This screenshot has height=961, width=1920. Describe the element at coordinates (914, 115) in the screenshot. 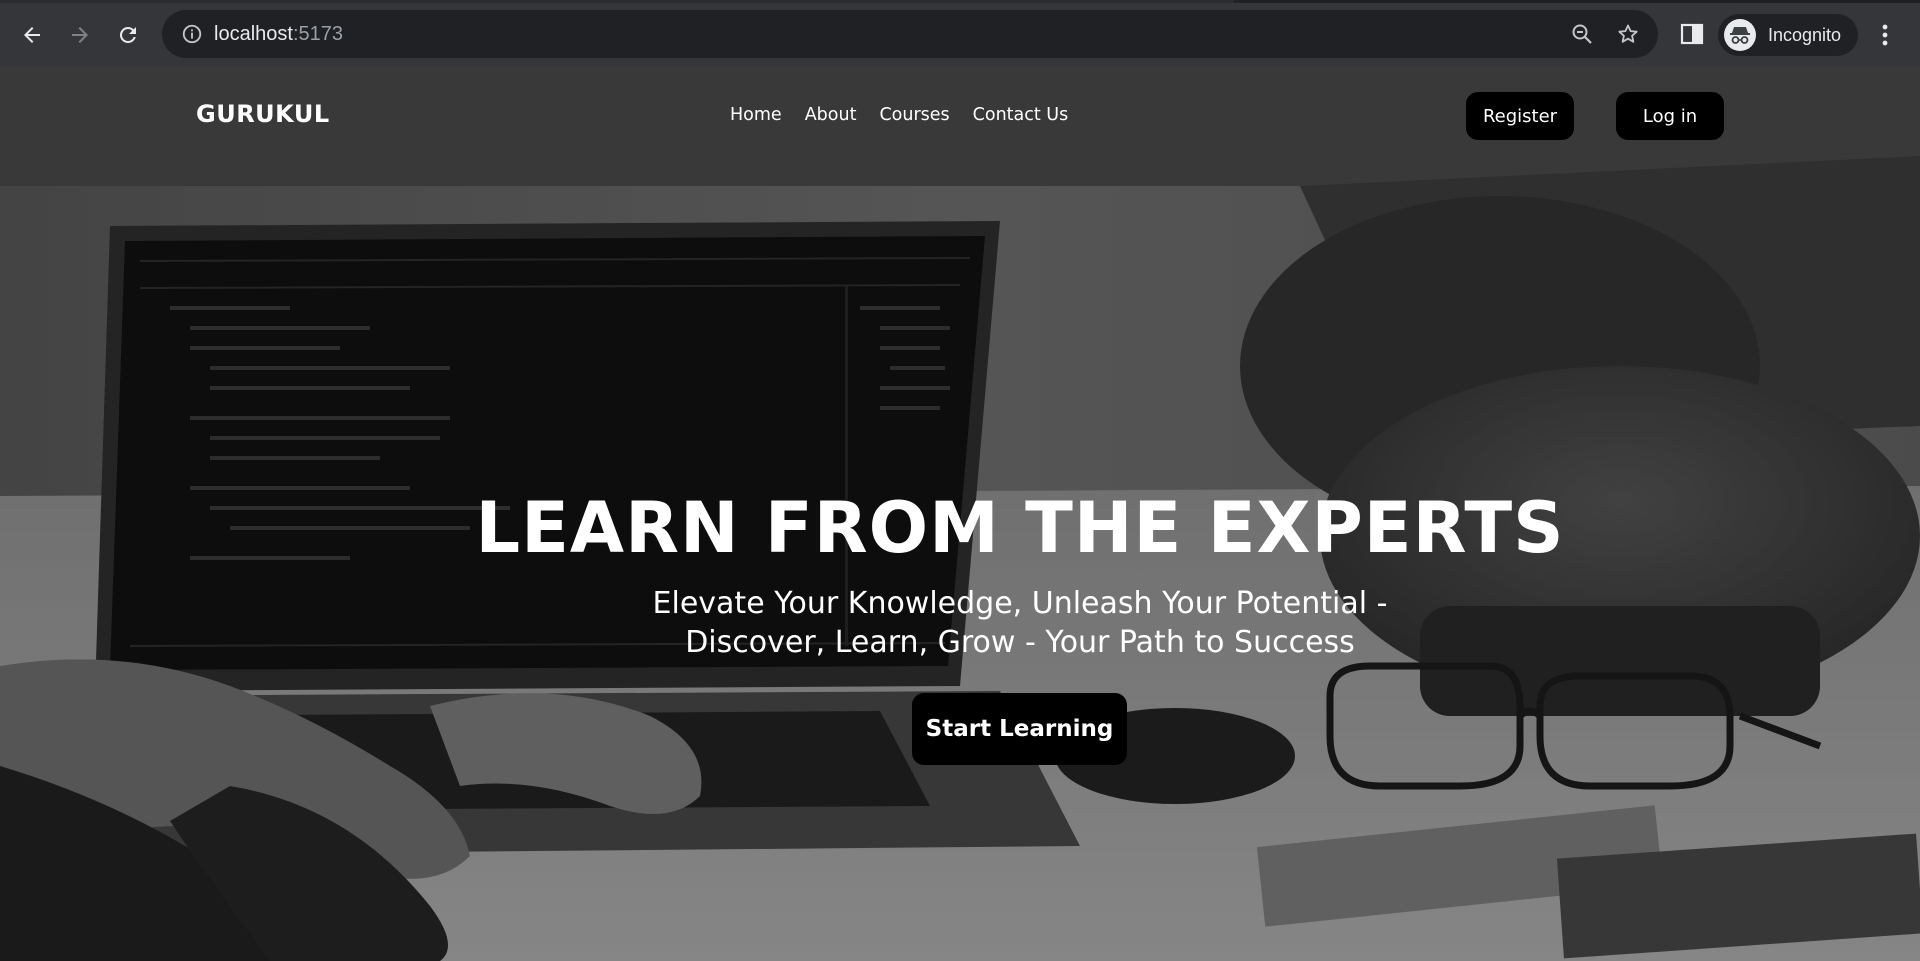

I see `nav-link-courses: Courses` at that location.